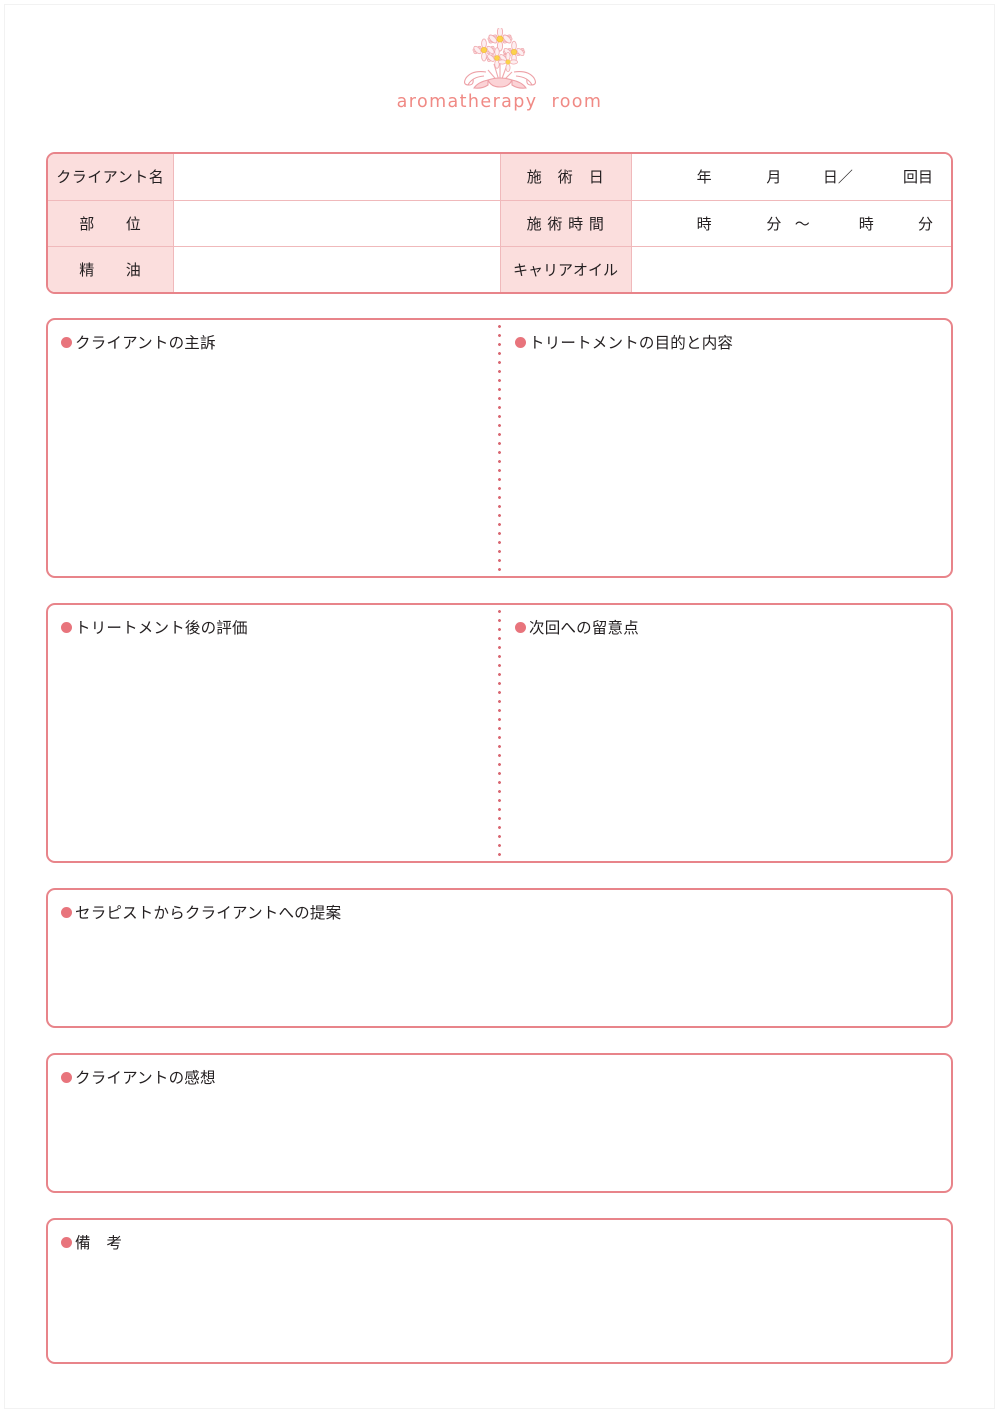 The image size is (999, 1413). What do you see at coordinates (726, 749) in the screenshot?
I see `field-next-visit-notes` at bounding box center [726, 749].